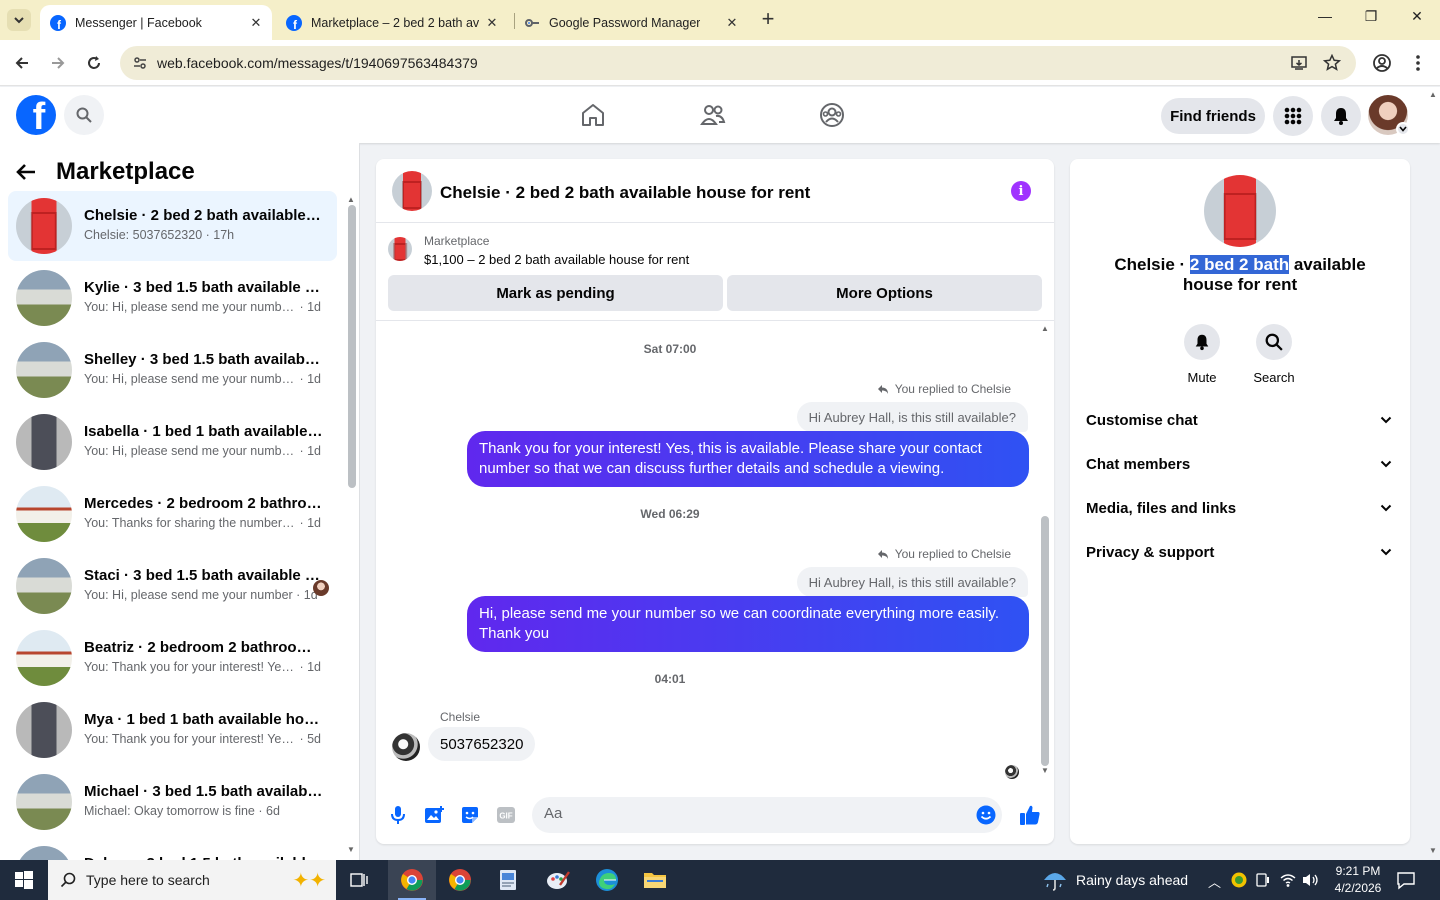  What do you see at coordinates (754, 813) in the screenshot?
I see `message-input` at bounding box center [754, 813].